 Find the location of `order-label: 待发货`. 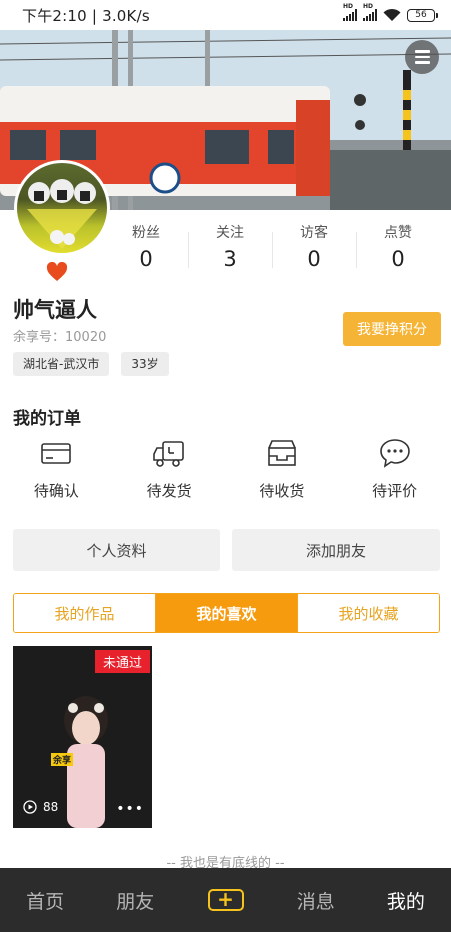

order-label: 待发货 is located at coordinates (169, 491).